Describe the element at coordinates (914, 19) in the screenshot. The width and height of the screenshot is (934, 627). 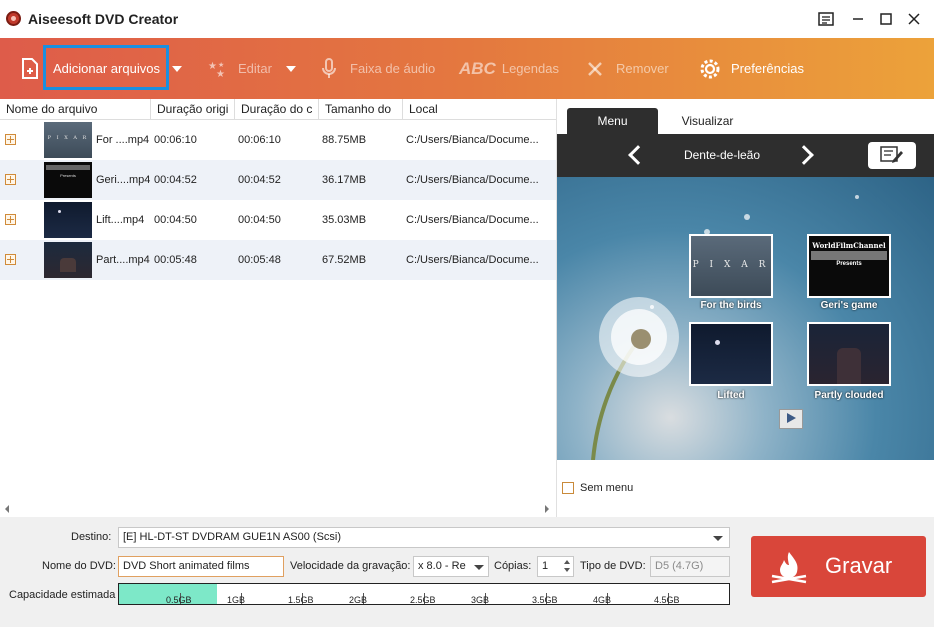
I see `close-icon` at that location.